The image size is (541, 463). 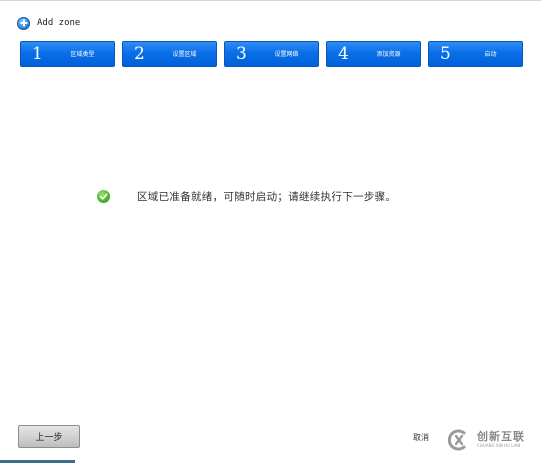 What do you see at coordinates (421, 437) in the screenshot?
I see `cancel-button: 取消` at bounding box center [421, 437].